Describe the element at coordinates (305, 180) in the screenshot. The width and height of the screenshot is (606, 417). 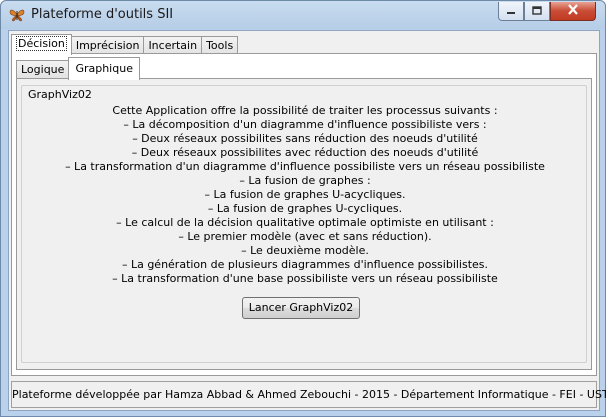
I see `description-line: – La fusion de graphes :` at that location.